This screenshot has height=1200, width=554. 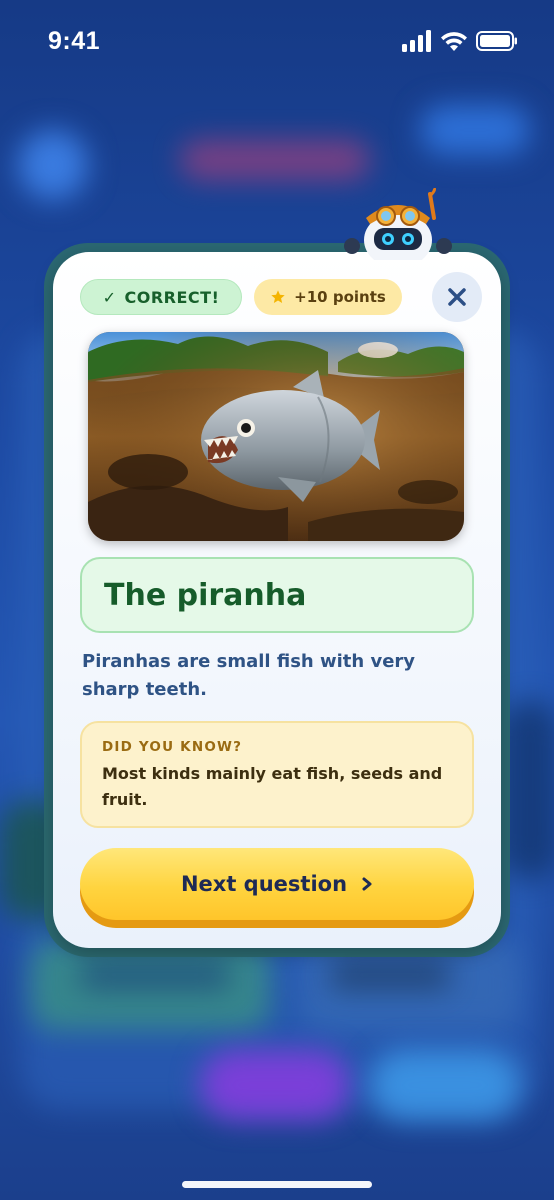 What do you see at coordinates (205, 595) in the screenshot?
I see `answer-title: The piranha` at bounding box center [205, 595].